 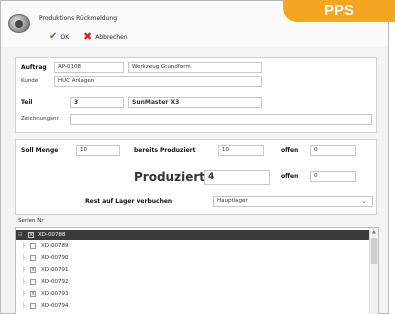 I want to click on window-title: Produktions Rückmeldung, so click(x=78, y=18).